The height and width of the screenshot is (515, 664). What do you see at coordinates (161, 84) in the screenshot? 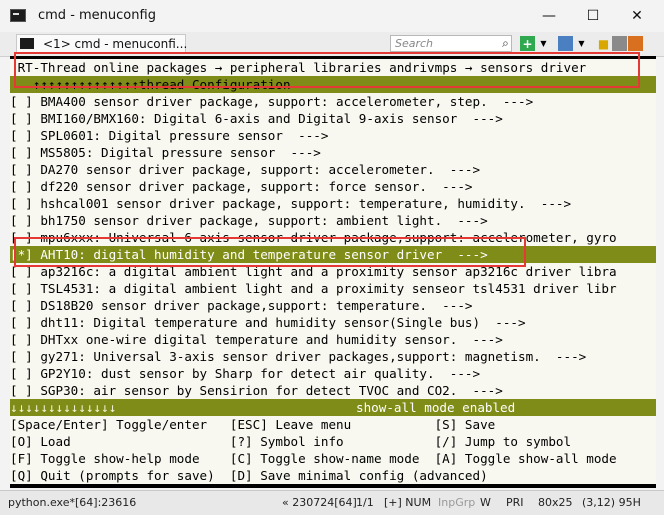
I see `config-header-text: ↑↑↑↑↑↑↑↑↑↑↑↑↑↑thread Configuration` at bounding box center [161, 84].